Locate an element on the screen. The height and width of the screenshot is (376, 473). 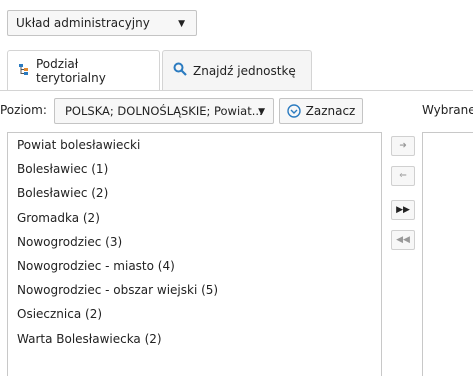
chevron-circle-down-icon is located at coordinates (293, 111).